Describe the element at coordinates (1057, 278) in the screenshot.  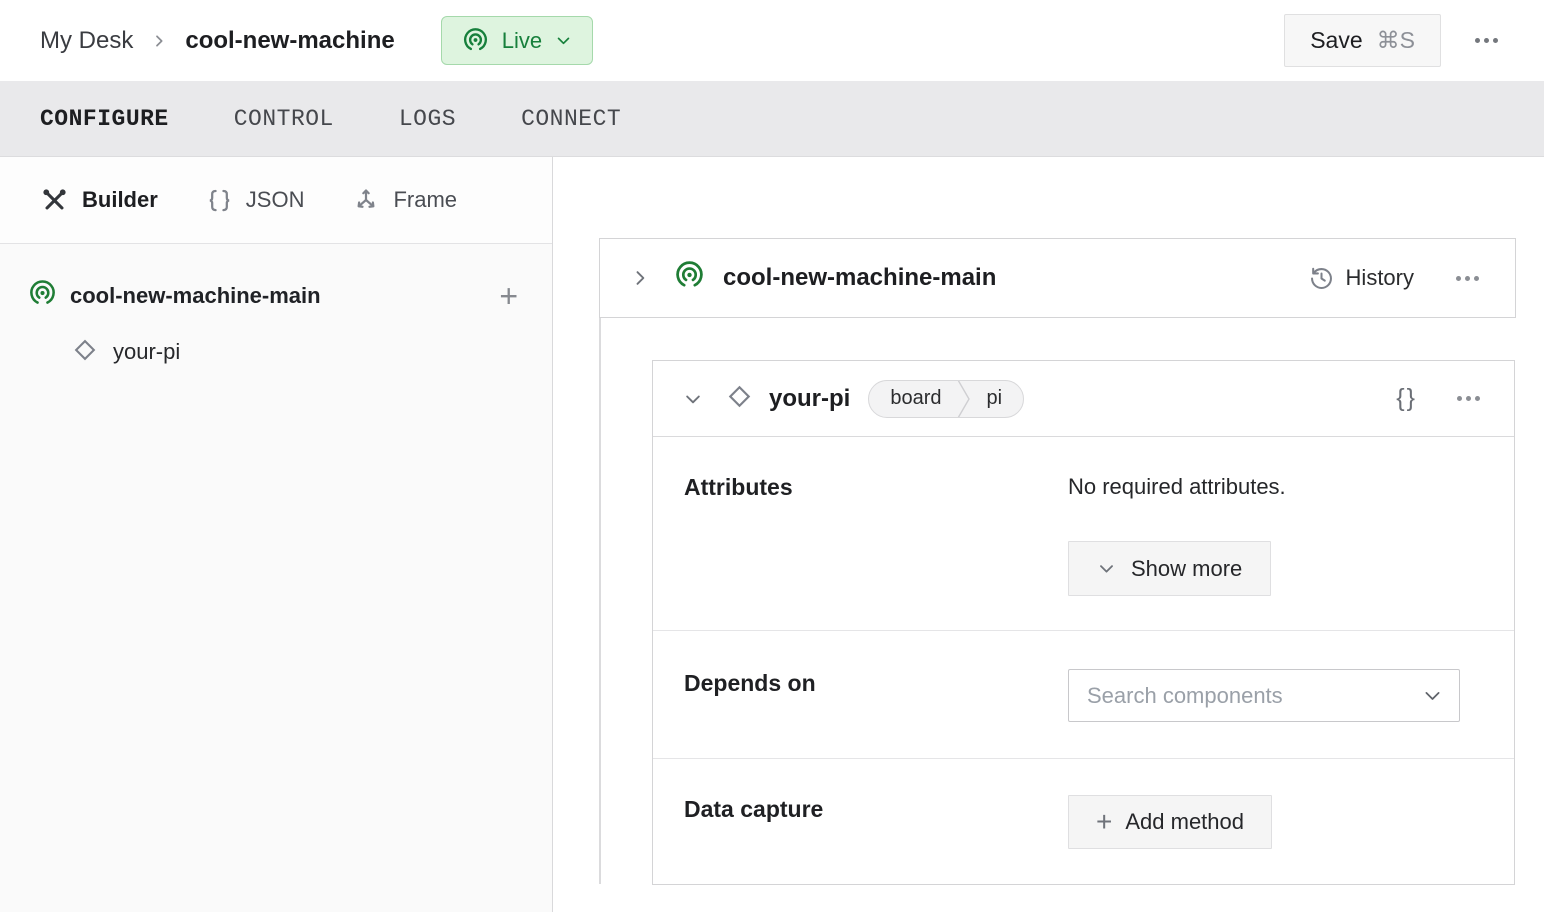
I see `machine-part-card: cool-new-machine-main History` at that location.